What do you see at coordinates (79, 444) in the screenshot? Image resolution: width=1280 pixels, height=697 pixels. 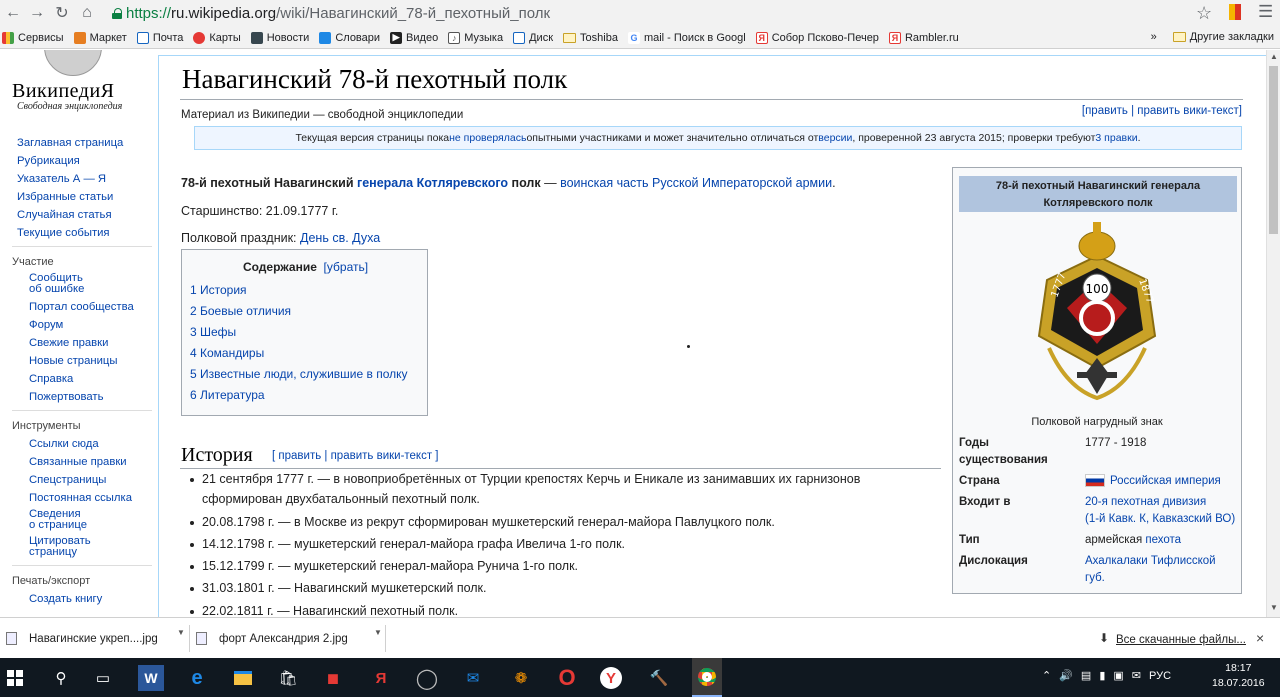 I see `sidebar-item-what-links-here: Ссылки сюда` at bounding box center [79, 444].